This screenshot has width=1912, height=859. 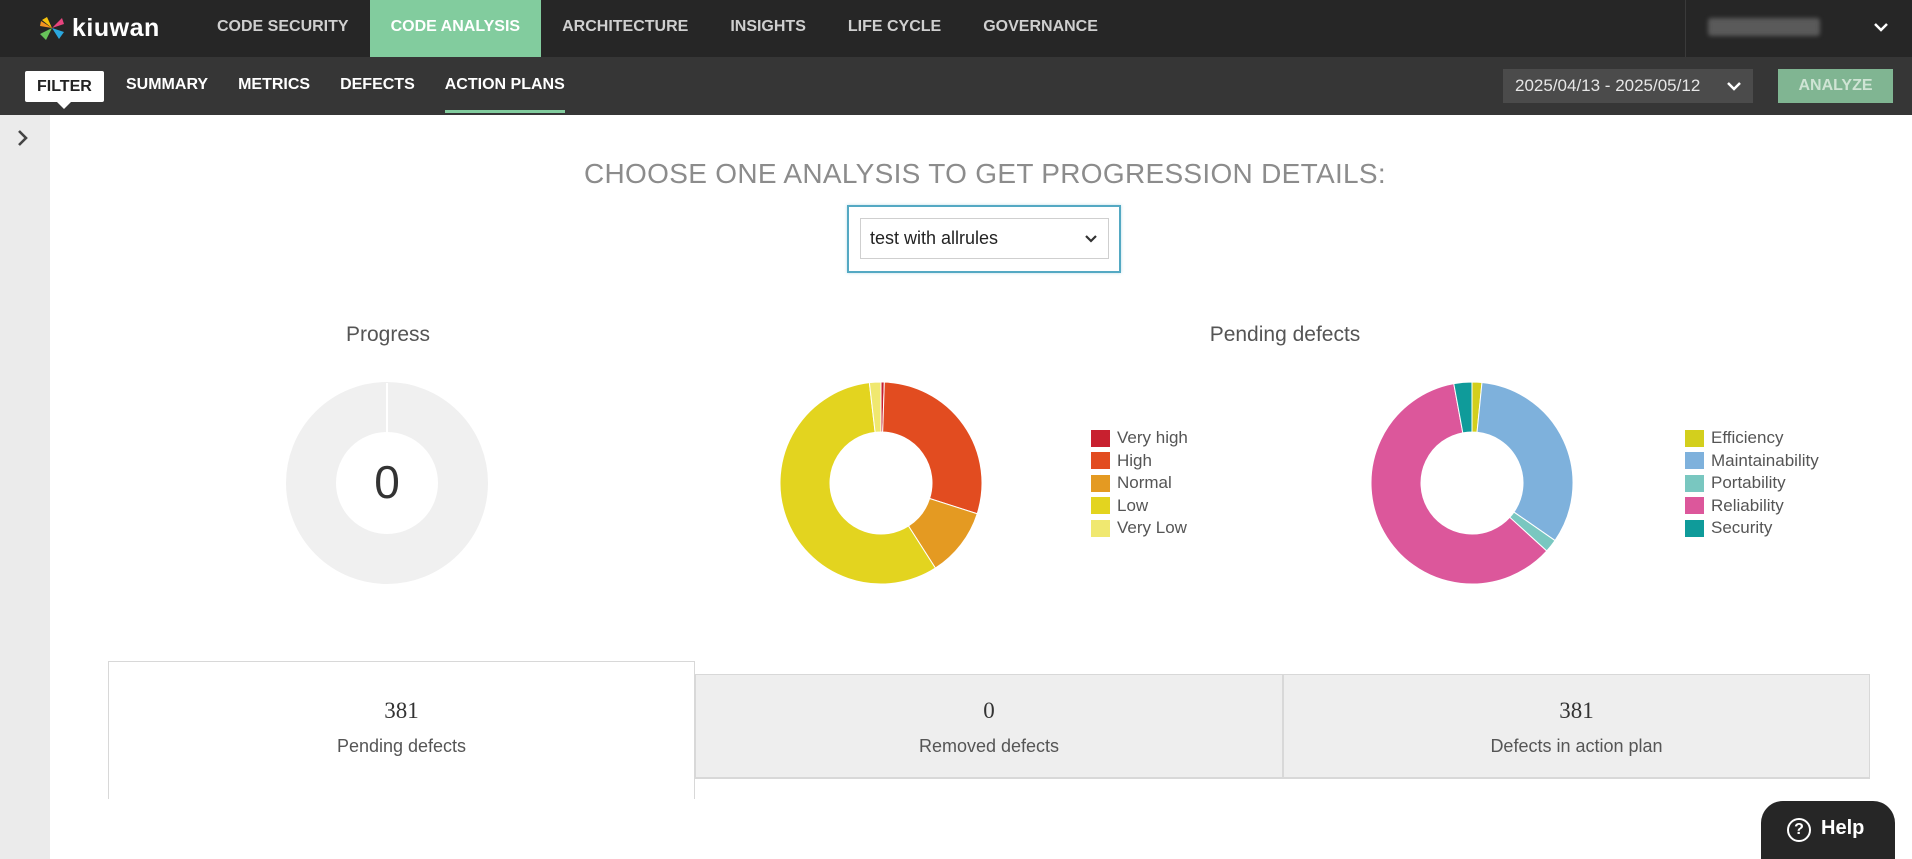 What do you see at coordinates (52, 28) in the screenshot?
I see `kiuwan-logo-icon` at bounding box center [52, 28].